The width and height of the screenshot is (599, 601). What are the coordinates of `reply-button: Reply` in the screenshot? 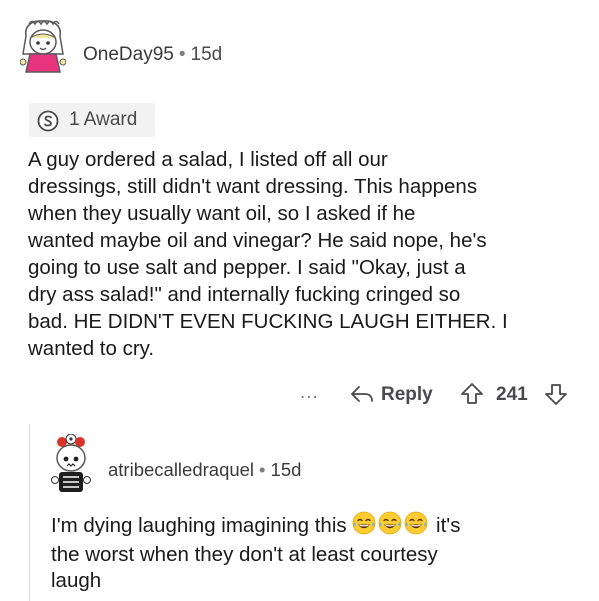 It's located at (407, 395).